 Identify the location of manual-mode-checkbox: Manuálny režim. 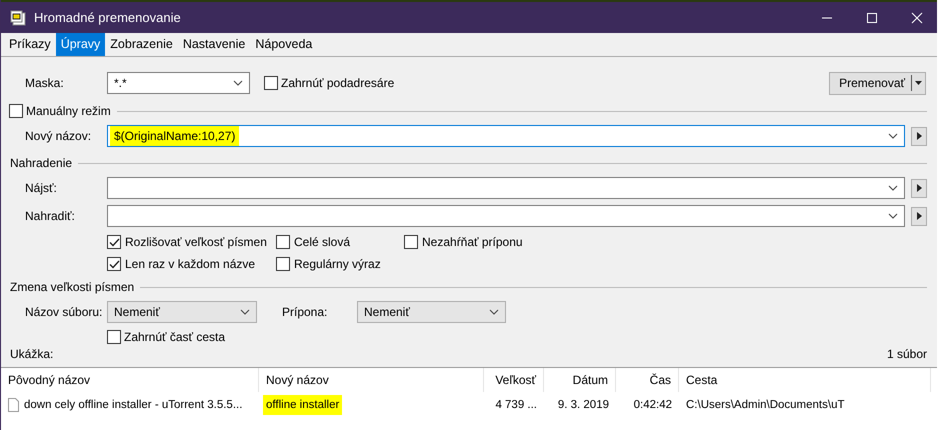
(60, 111).